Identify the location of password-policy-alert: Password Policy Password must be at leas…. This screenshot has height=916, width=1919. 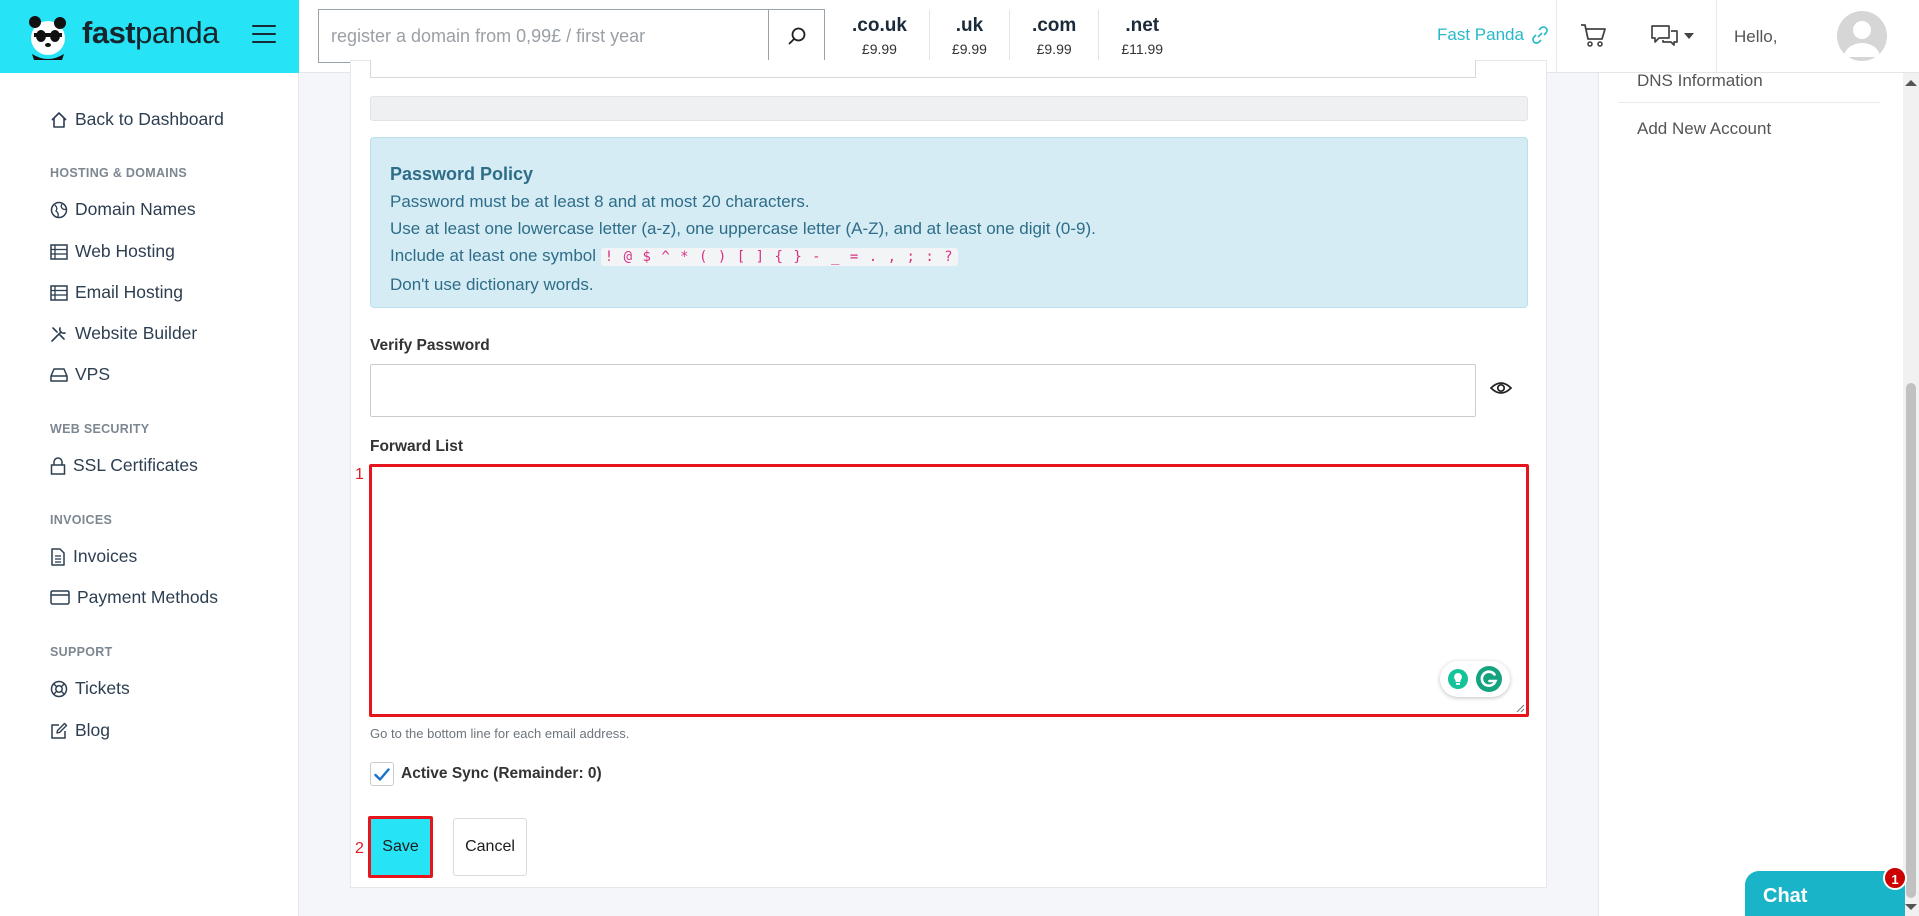
(949, 222).